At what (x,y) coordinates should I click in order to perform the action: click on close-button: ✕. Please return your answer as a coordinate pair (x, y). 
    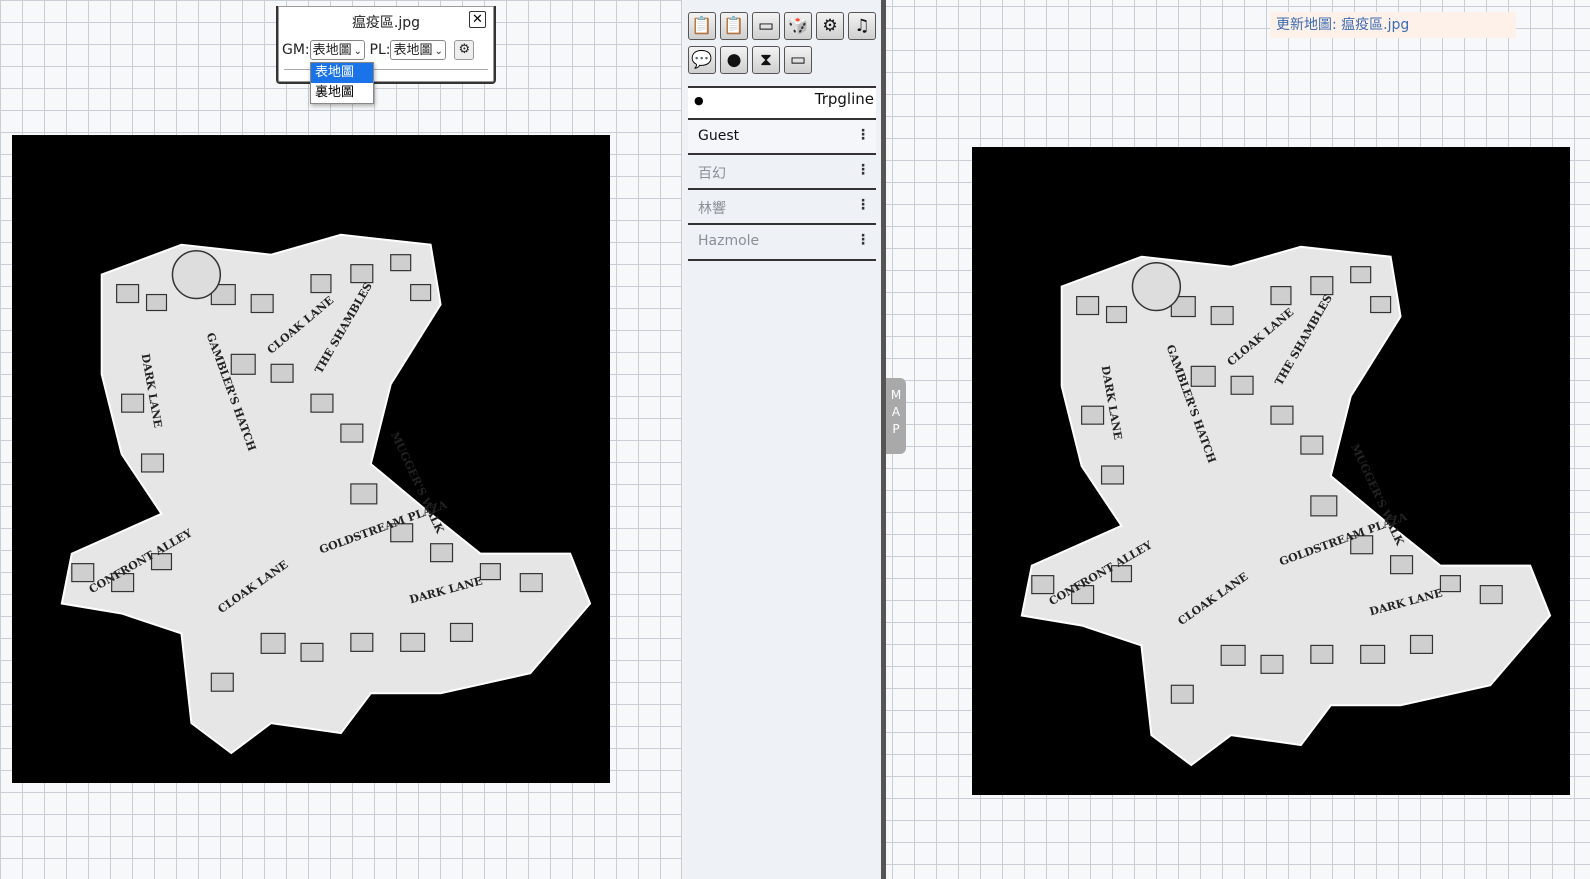
    Looking at the image, I should click on (477, 19).